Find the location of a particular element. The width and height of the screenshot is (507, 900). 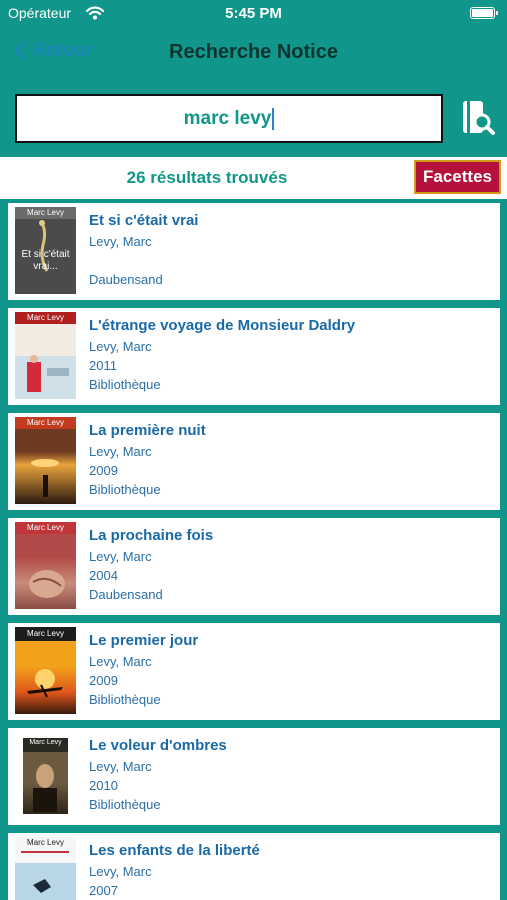

text-cursor is located at coordinates (273, 118).